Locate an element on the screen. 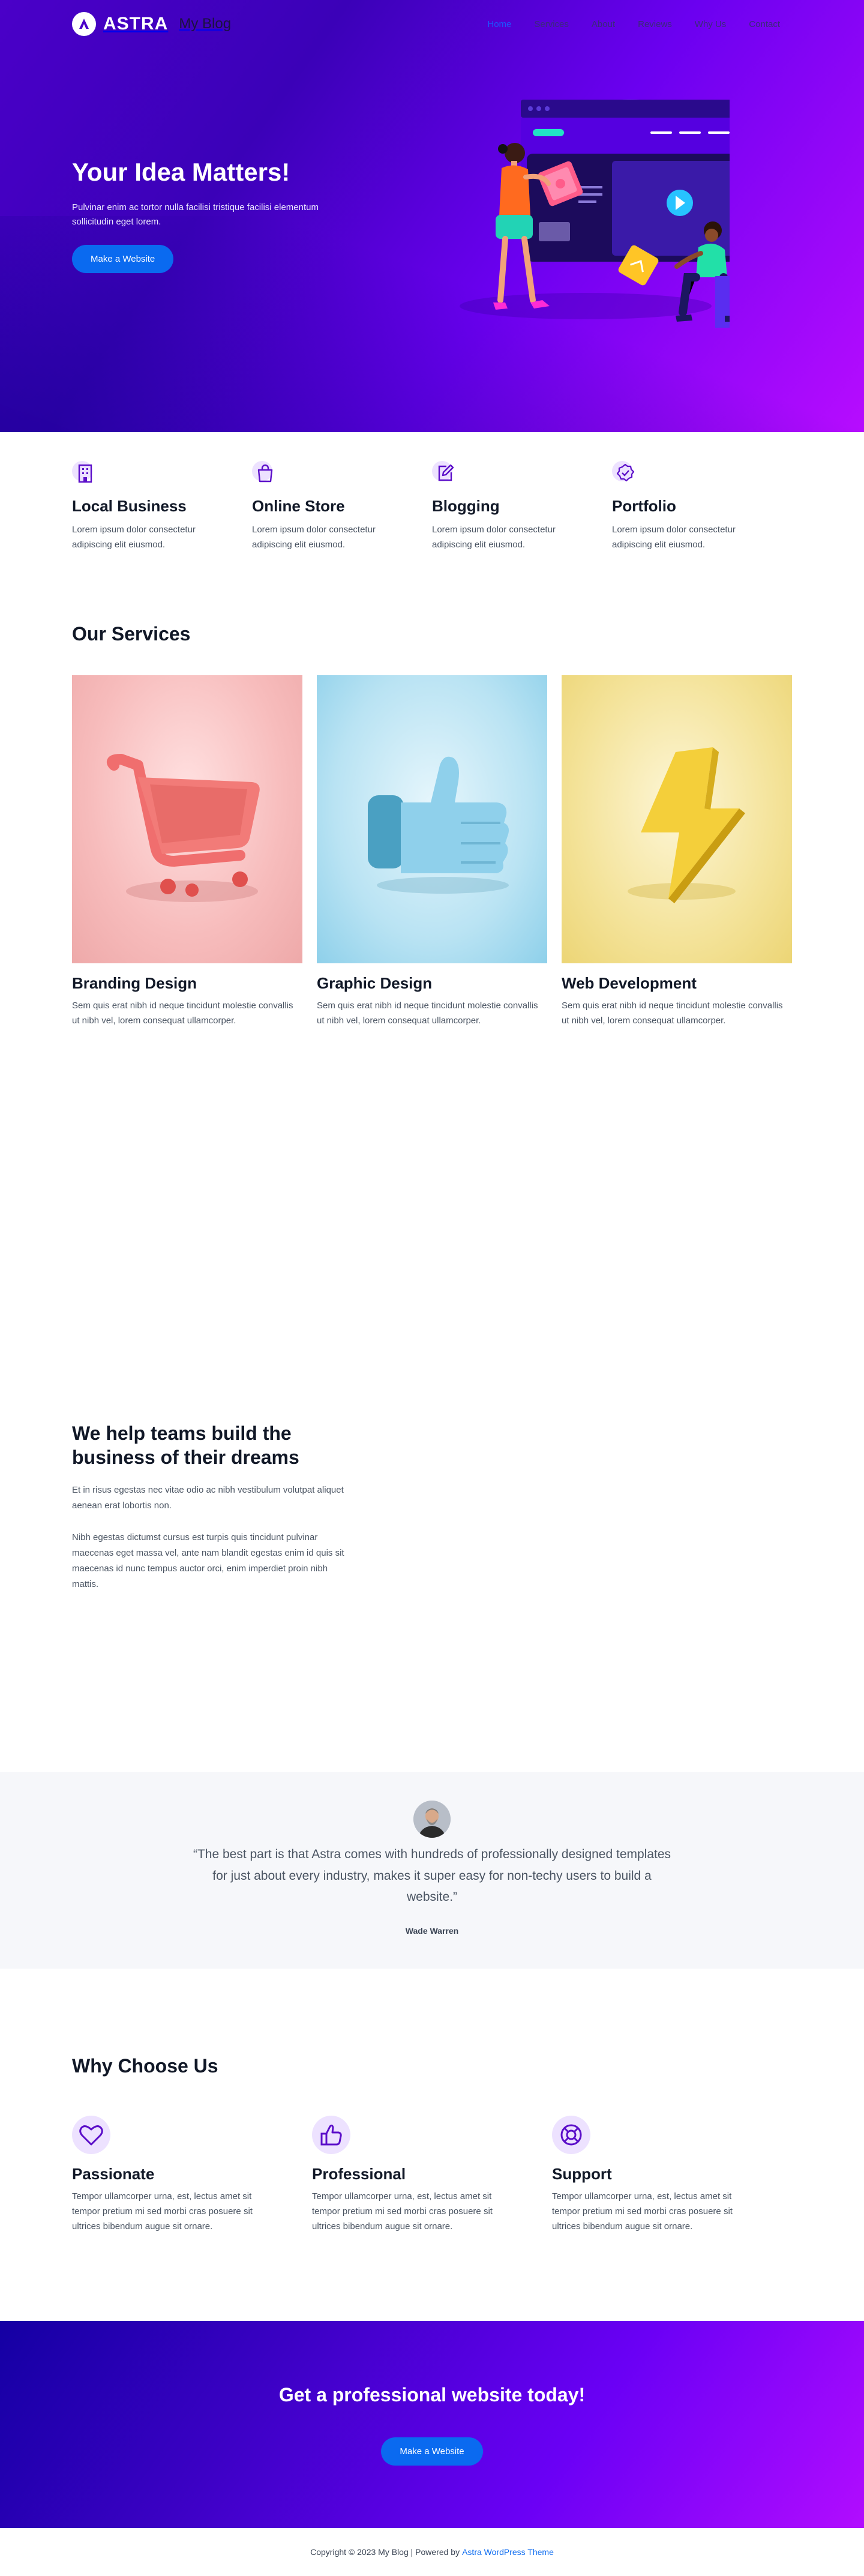 The image size is (864, 2576). edit-icon is located at coordinates (447, 474).